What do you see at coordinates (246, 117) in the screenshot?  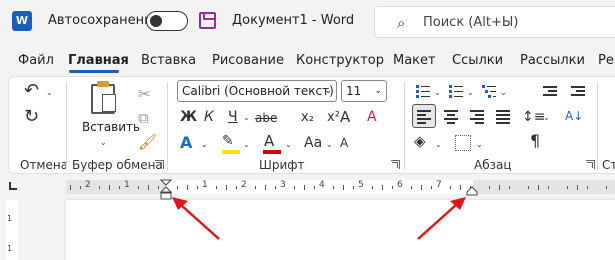 I see `underline-dropdown-icon: ⌄` at bounding box center [246, 117].